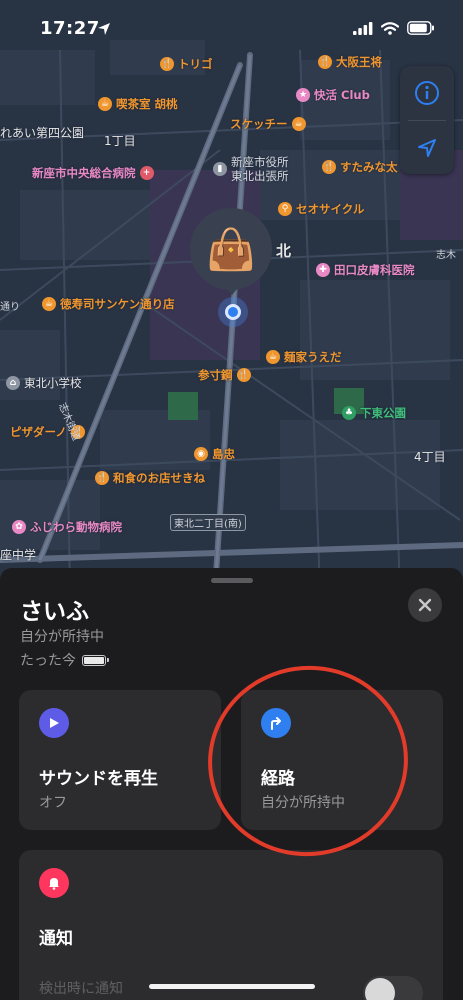  Describe the element at coordinates (342, 760) in the screenshot. I see `directions-card: 経路 自分が所持中` at that location.